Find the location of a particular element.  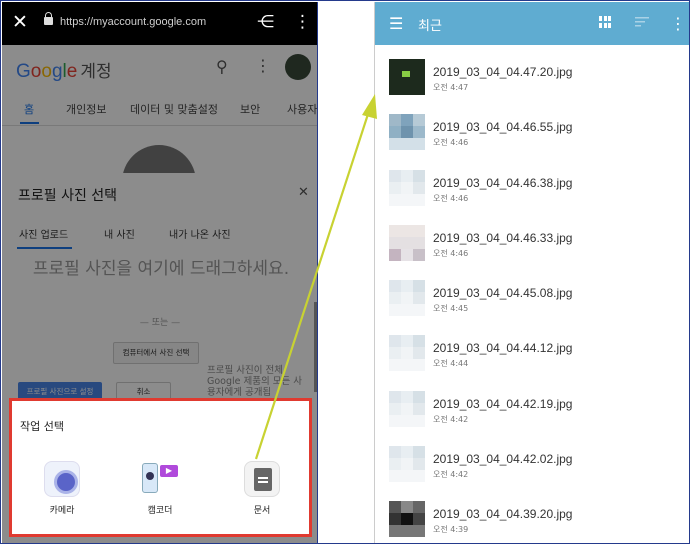

list-item: 2019_03_04_04.47.20.jpg 오전 4:47 is located at coordinates (532, 72).